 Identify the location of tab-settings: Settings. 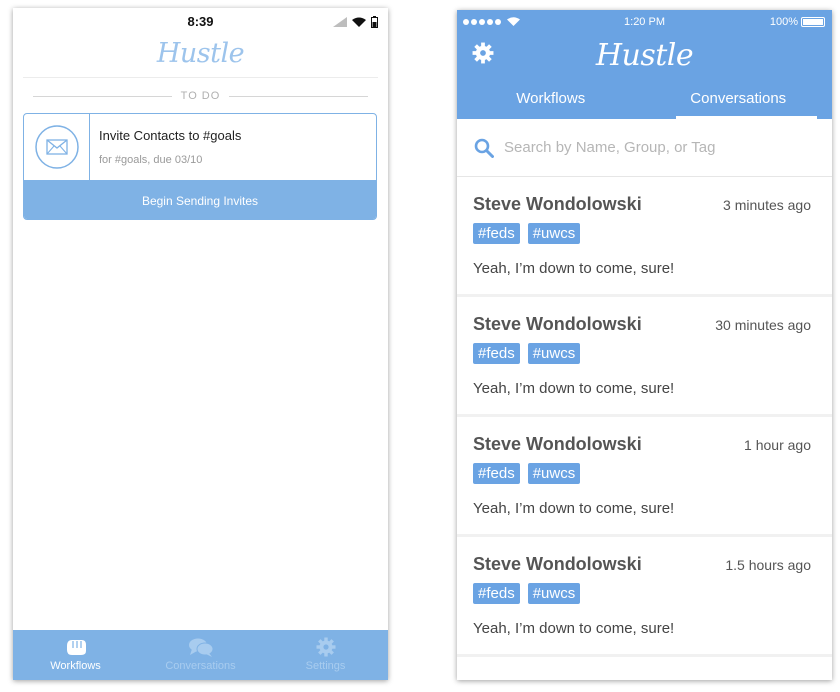
(325, 655).